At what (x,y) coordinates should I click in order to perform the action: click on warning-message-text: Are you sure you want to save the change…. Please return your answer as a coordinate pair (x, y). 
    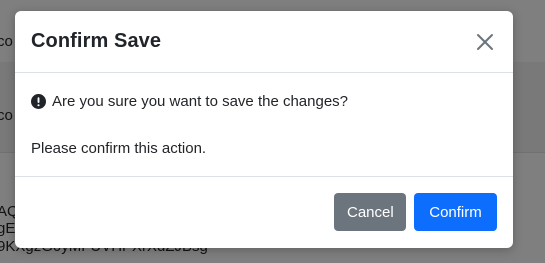
    Looking at the image, I should click on (200, 101).